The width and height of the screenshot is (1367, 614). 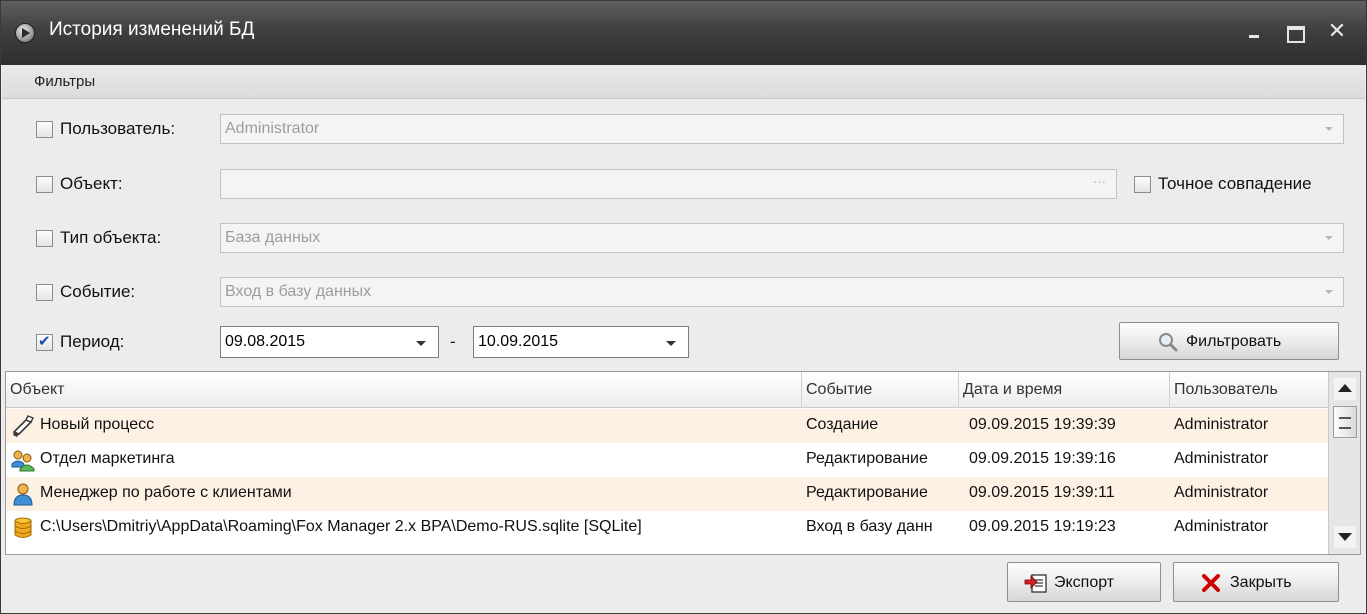 What do you see at coordinates (1345, 422) in the screenshot?
I see `scroll-thumb` at bounding box center [1345, 422].